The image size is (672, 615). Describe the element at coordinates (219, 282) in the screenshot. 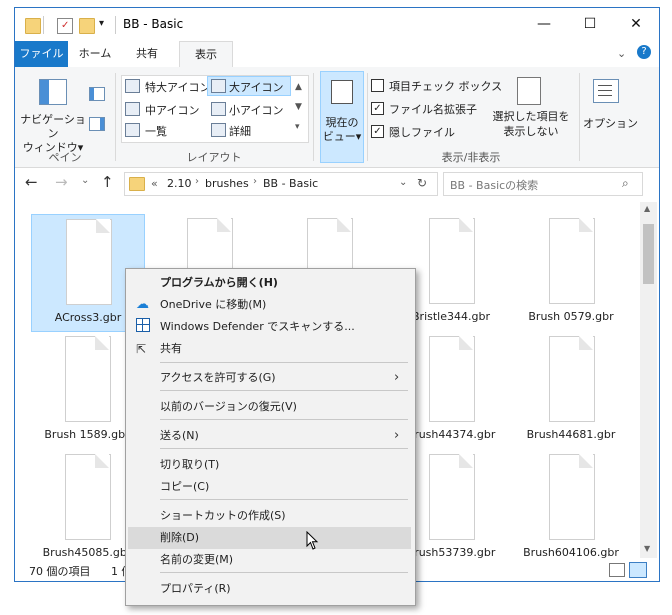

I see `context-menu-label: プログラムから開く(H)` at that location.